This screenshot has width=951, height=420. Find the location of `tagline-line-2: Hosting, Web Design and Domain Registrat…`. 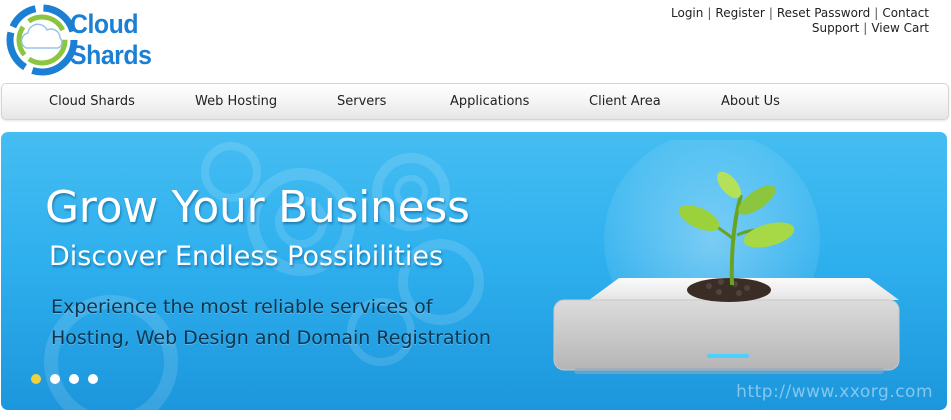

tagline-line-2: Hosting, Web Design and Domain Registrat… is located at coordinates (271, 338).